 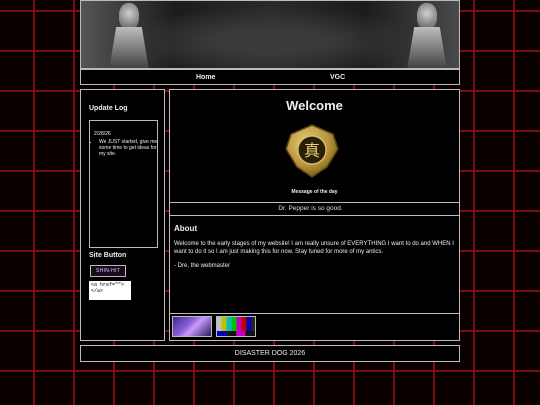 What do you see at coordinates (314, 105) in the screenshot?
I see `welcome-title: Welcome` at bounding box center [314, 105].